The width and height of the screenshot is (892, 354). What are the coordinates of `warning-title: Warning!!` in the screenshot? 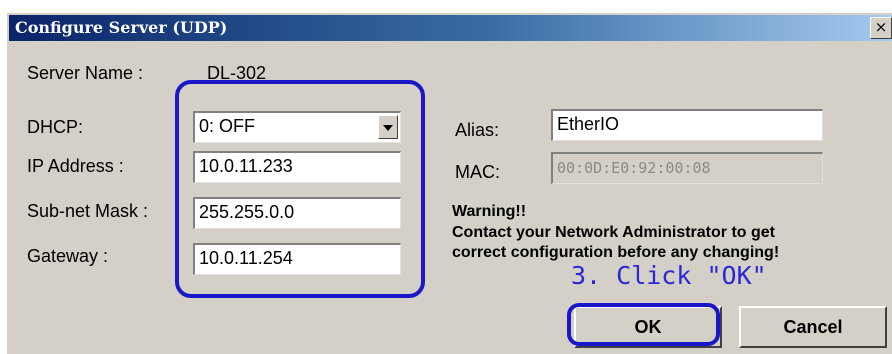 It's located at (489, 211).